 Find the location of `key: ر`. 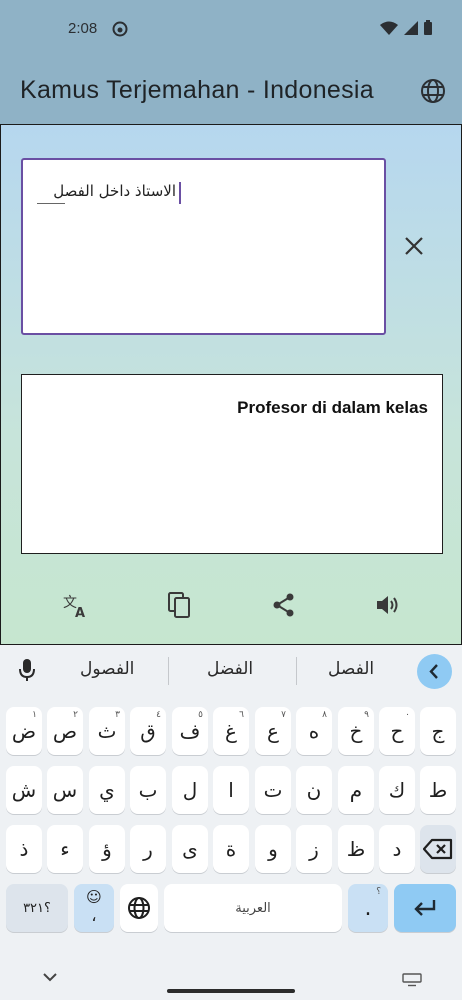

key: ر is located at coordinates (148, 849).